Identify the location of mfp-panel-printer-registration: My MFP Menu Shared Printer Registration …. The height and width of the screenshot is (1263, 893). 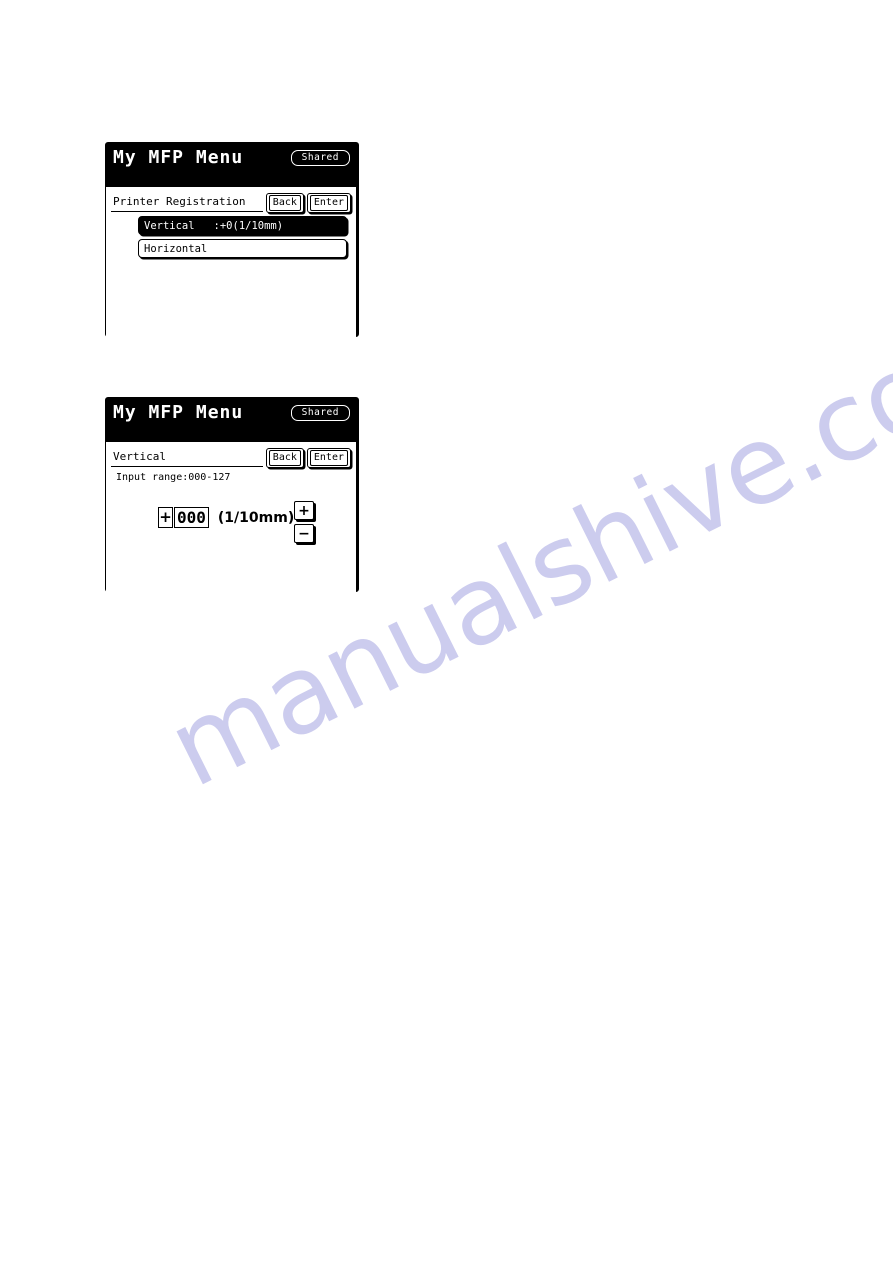
(232, 240).